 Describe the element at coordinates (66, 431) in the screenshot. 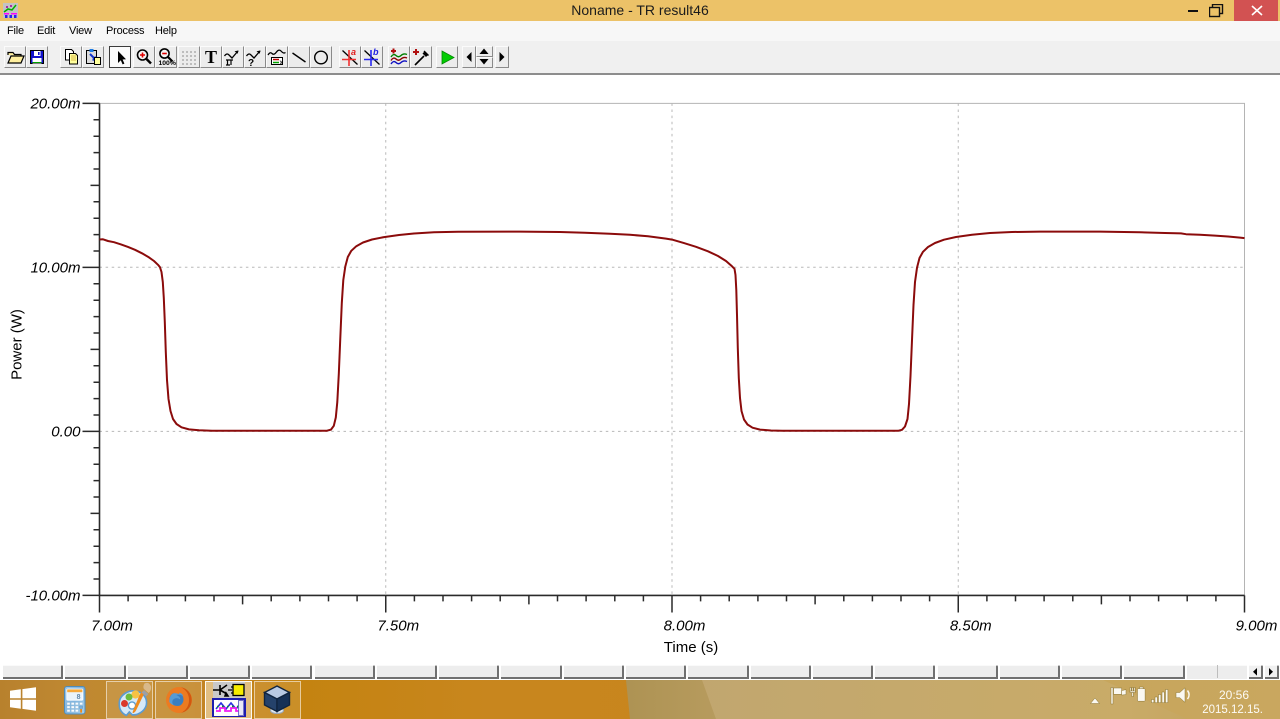

I see `svg-text: 0.00` at that location.